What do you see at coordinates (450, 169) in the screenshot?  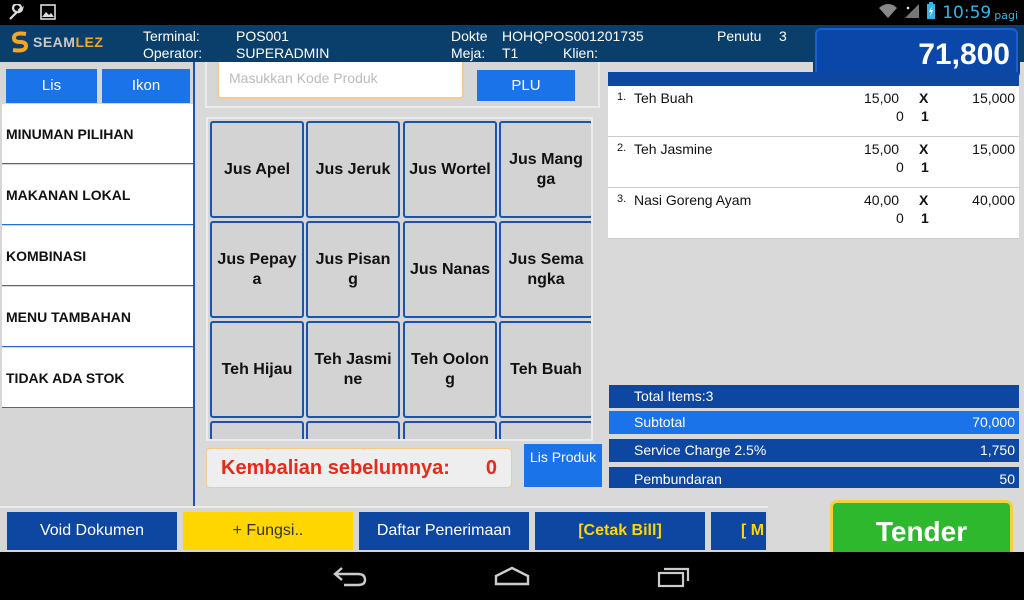 I see `product-button: Jus Wortel` at bounding box center [450, 169].